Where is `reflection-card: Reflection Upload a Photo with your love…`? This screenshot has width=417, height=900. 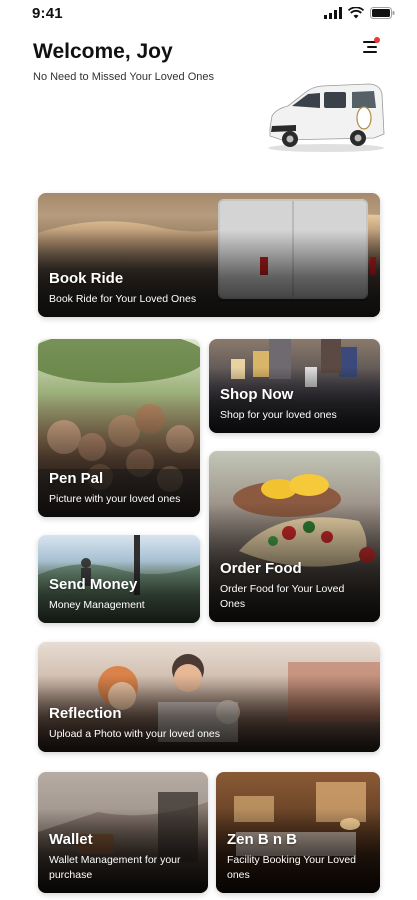
reflection-card: Reflection Upload a Photo with your love… is located at coordinates (209, 697).